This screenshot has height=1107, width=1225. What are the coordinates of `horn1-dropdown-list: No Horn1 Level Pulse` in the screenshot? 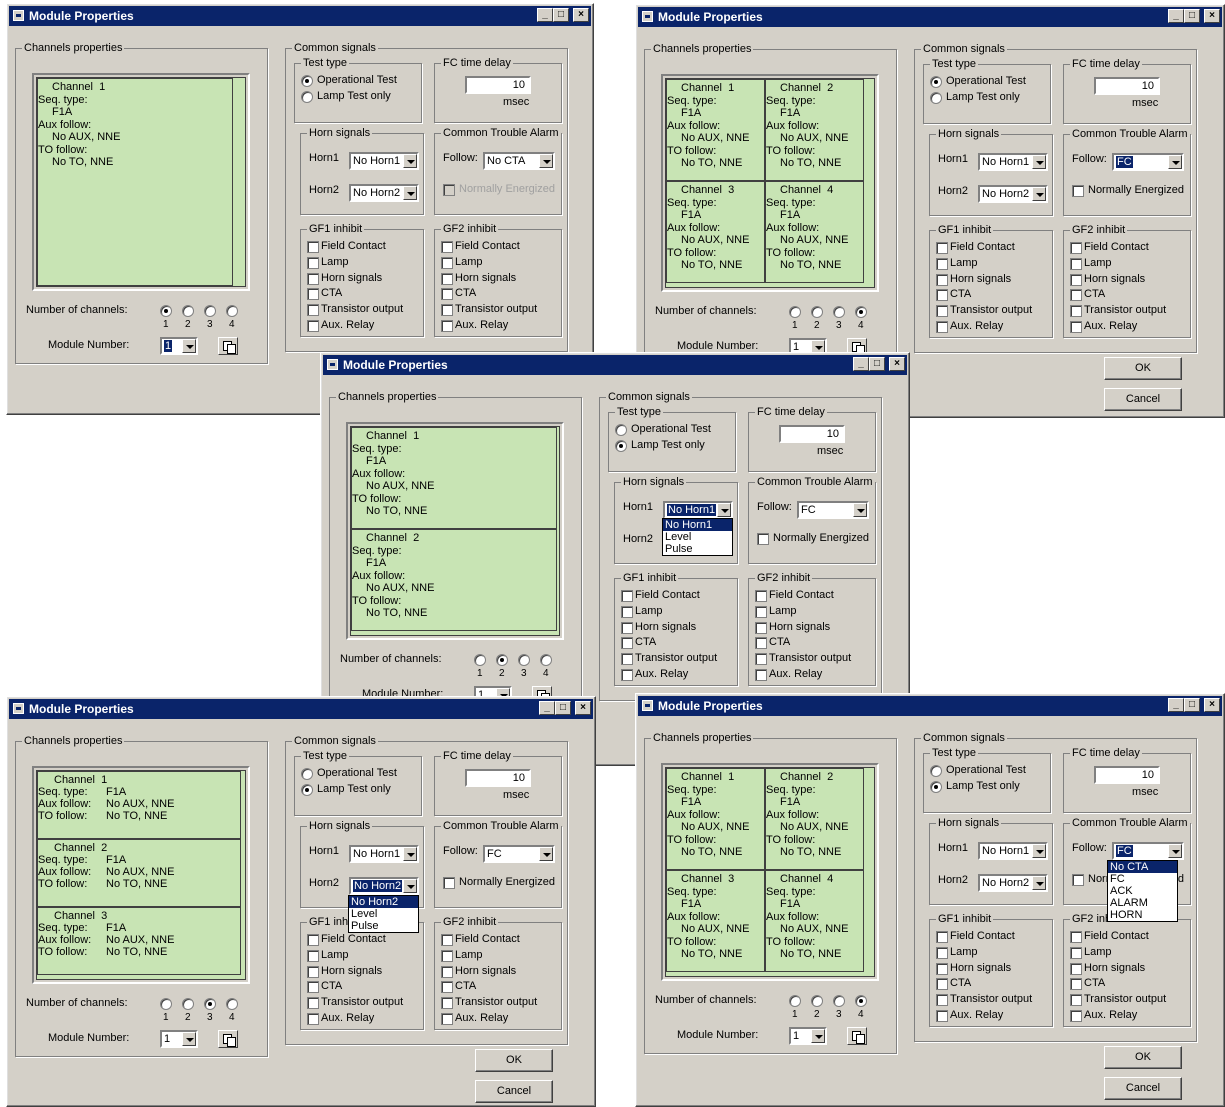 It's located at (697, 537).